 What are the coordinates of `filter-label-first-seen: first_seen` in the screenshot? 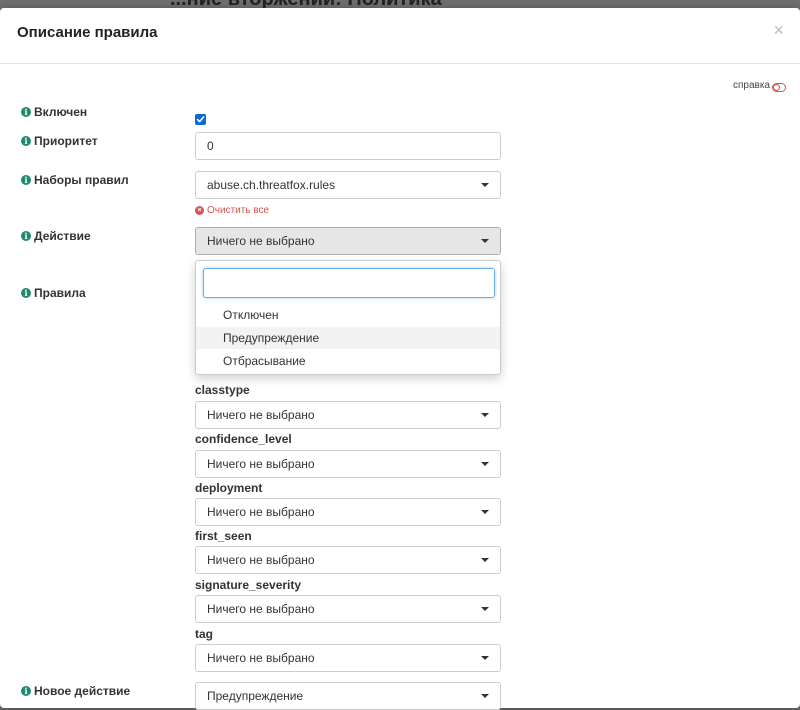 It's located at (223, 536).